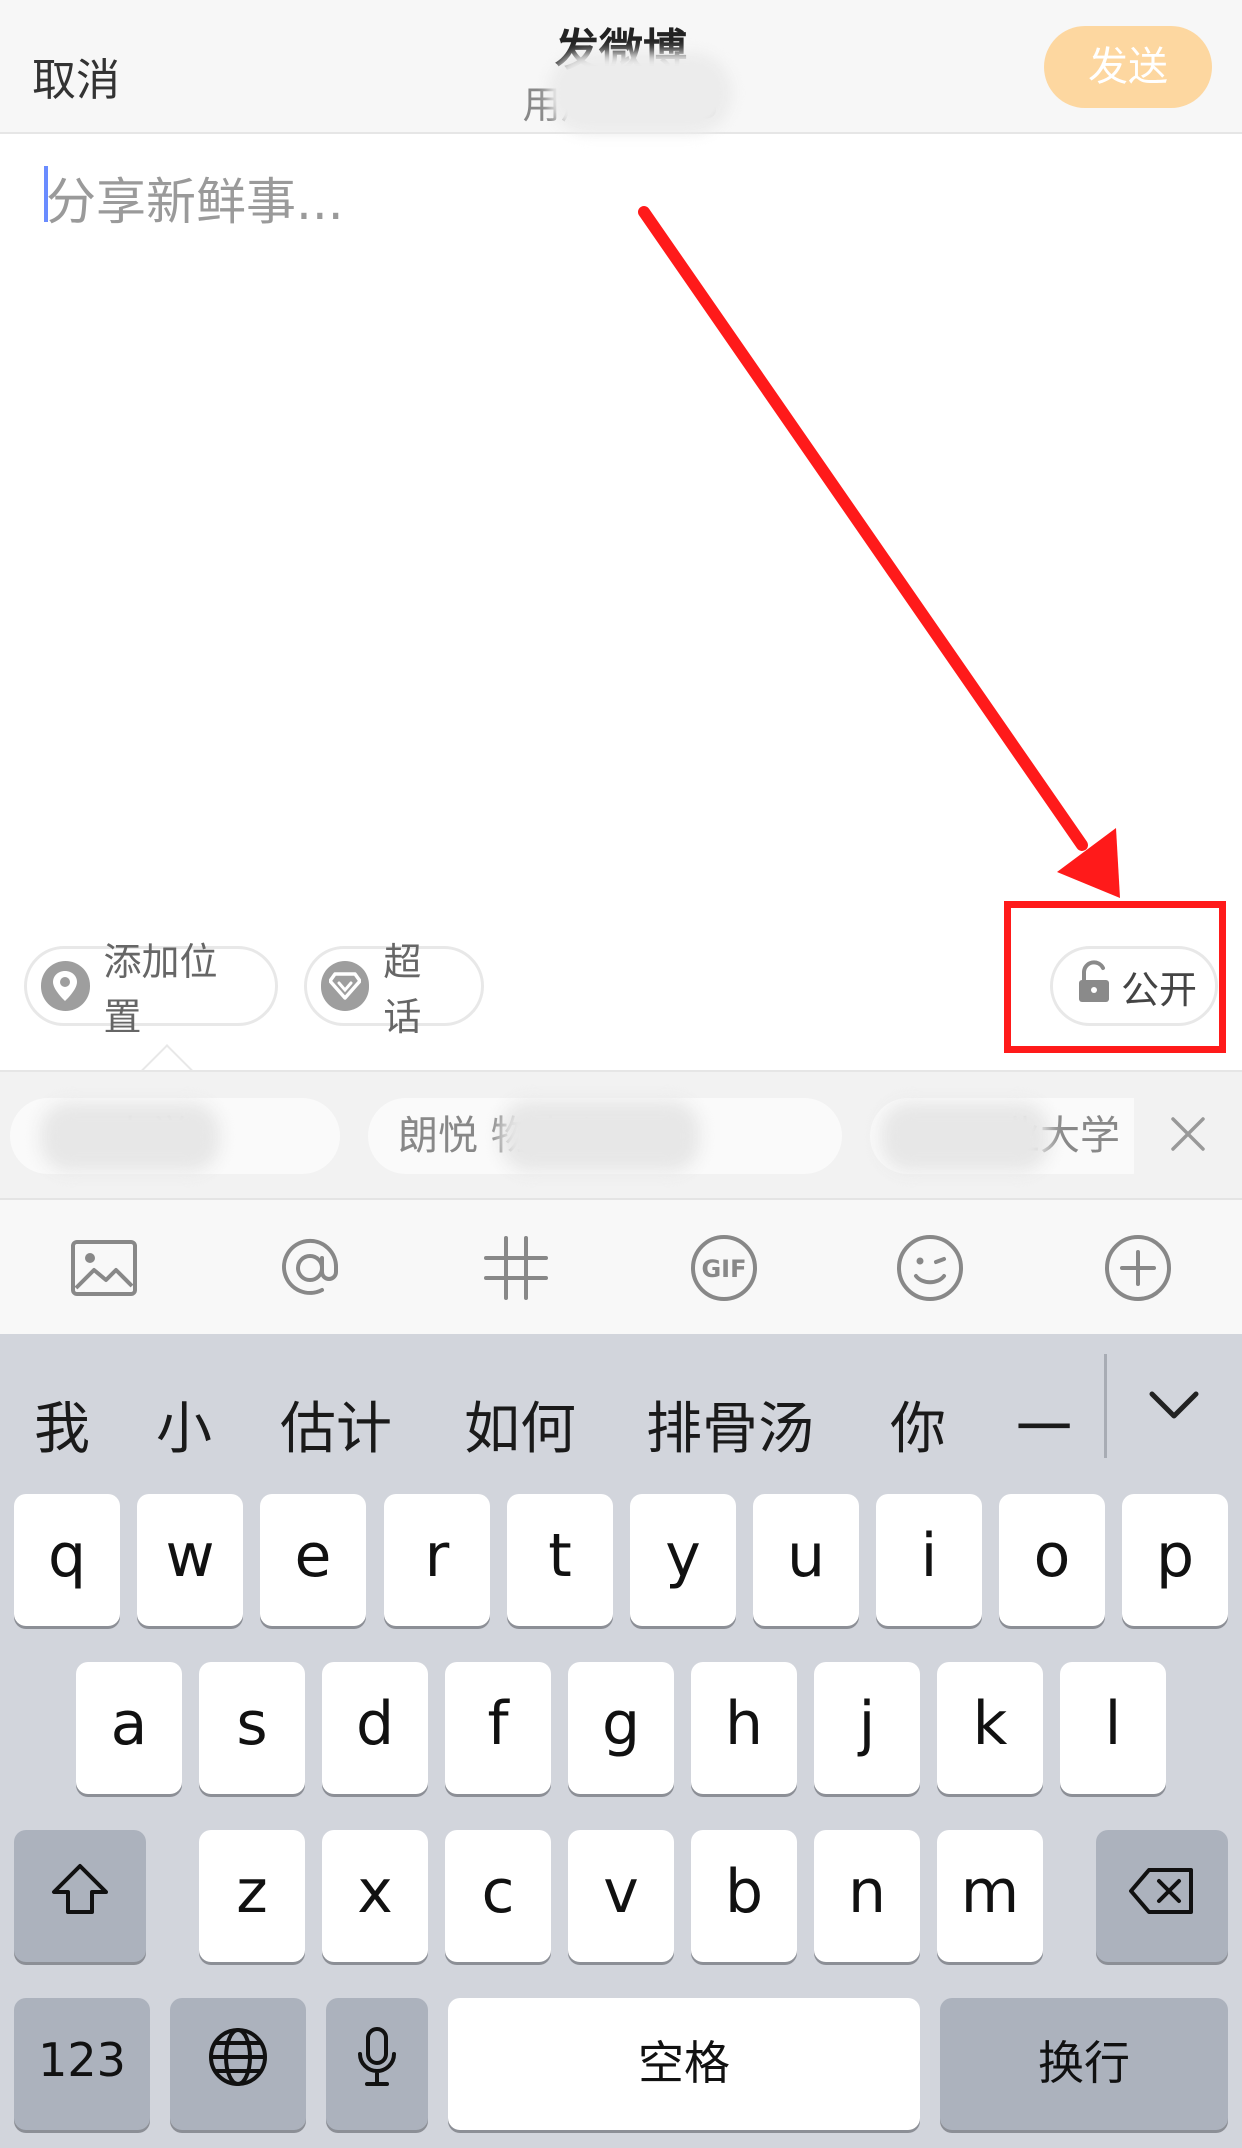  Describe the element at coordinates (1105, 1406) in the screenshot. I see `candidate-divider` at that location.